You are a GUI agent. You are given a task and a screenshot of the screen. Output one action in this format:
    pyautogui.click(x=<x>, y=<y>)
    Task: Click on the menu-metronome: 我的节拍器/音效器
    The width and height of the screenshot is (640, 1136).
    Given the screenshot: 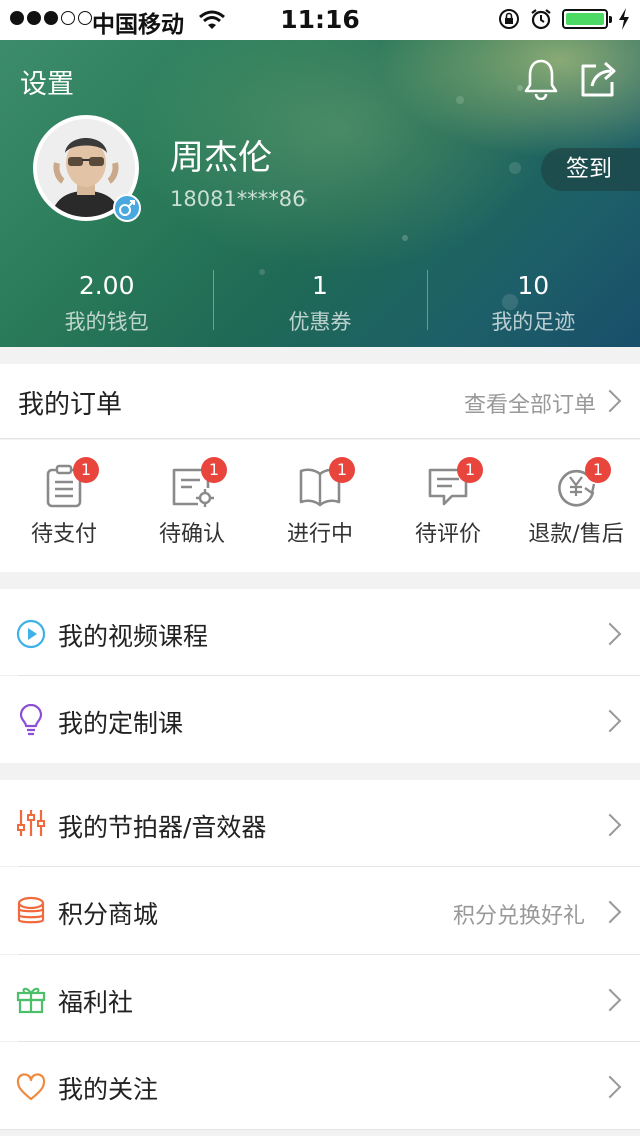 What is the action you would take?
    pyautogui.click(x=320, y=823)
    